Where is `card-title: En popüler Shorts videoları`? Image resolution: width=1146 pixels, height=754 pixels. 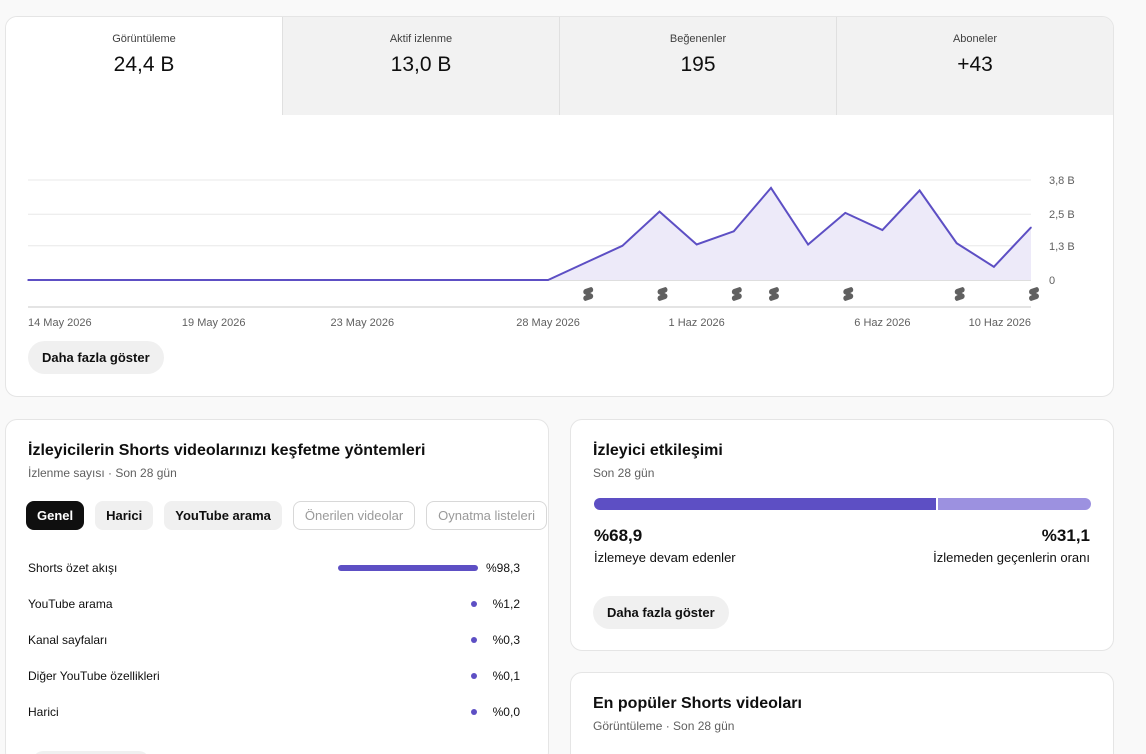 card-title: En popüler Shorts videoları is located at coordinates (697, 703).